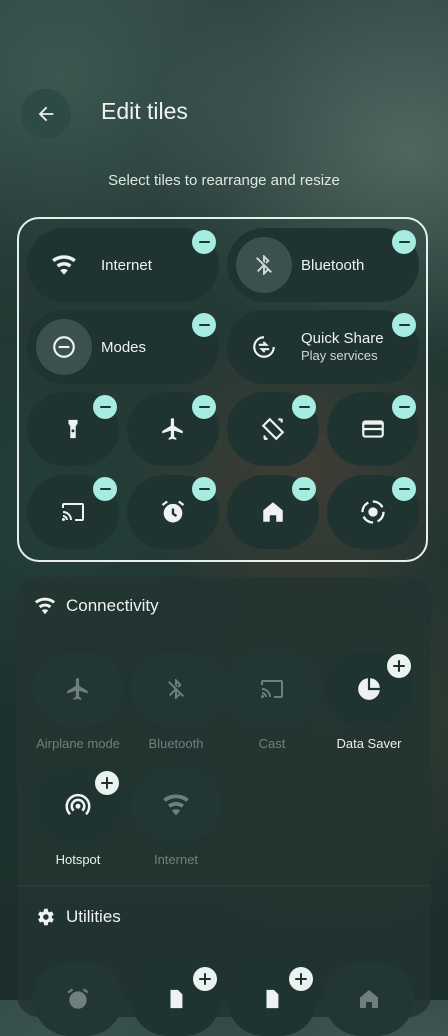  Describe the element at coordinates (64, 347) in the screenshot. I see `do-not-disturb-icon` at that location.